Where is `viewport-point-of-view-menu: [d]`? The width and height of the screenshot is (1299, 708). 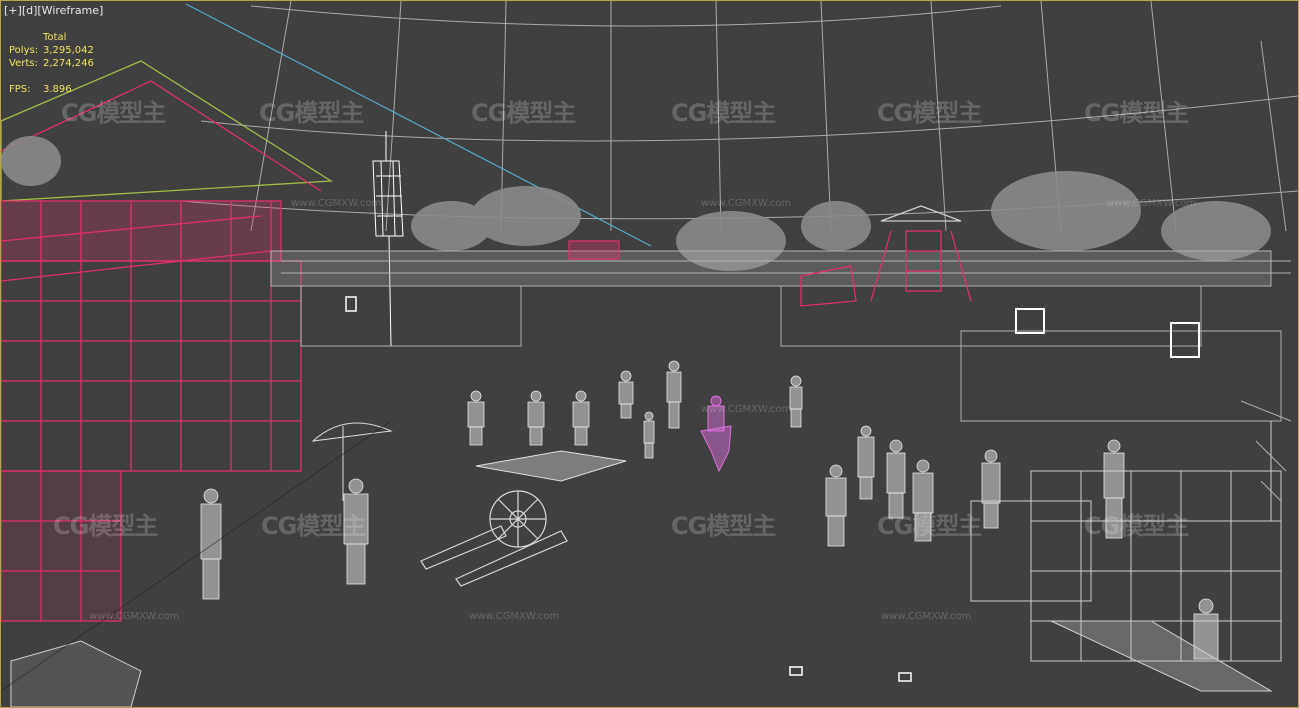
viewport-point-of-view-menu: [d] is located at coordinates (30, 10).